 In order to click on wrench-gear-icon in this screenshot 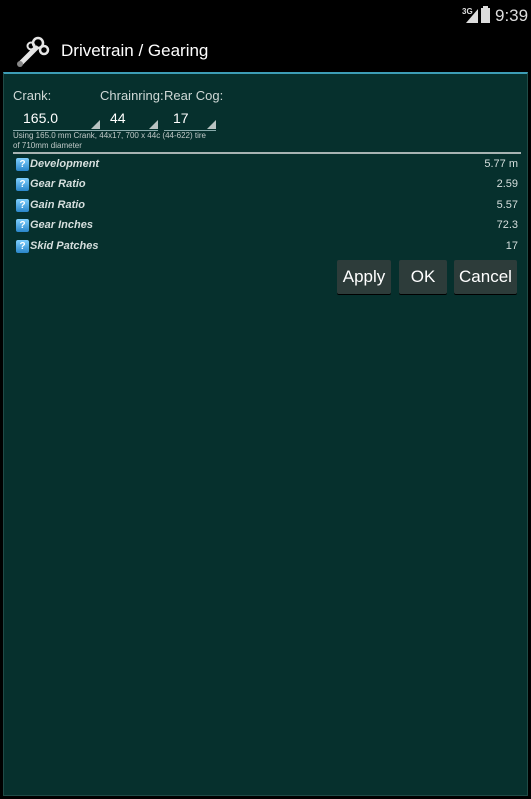, I will do `click(32, 52)`.